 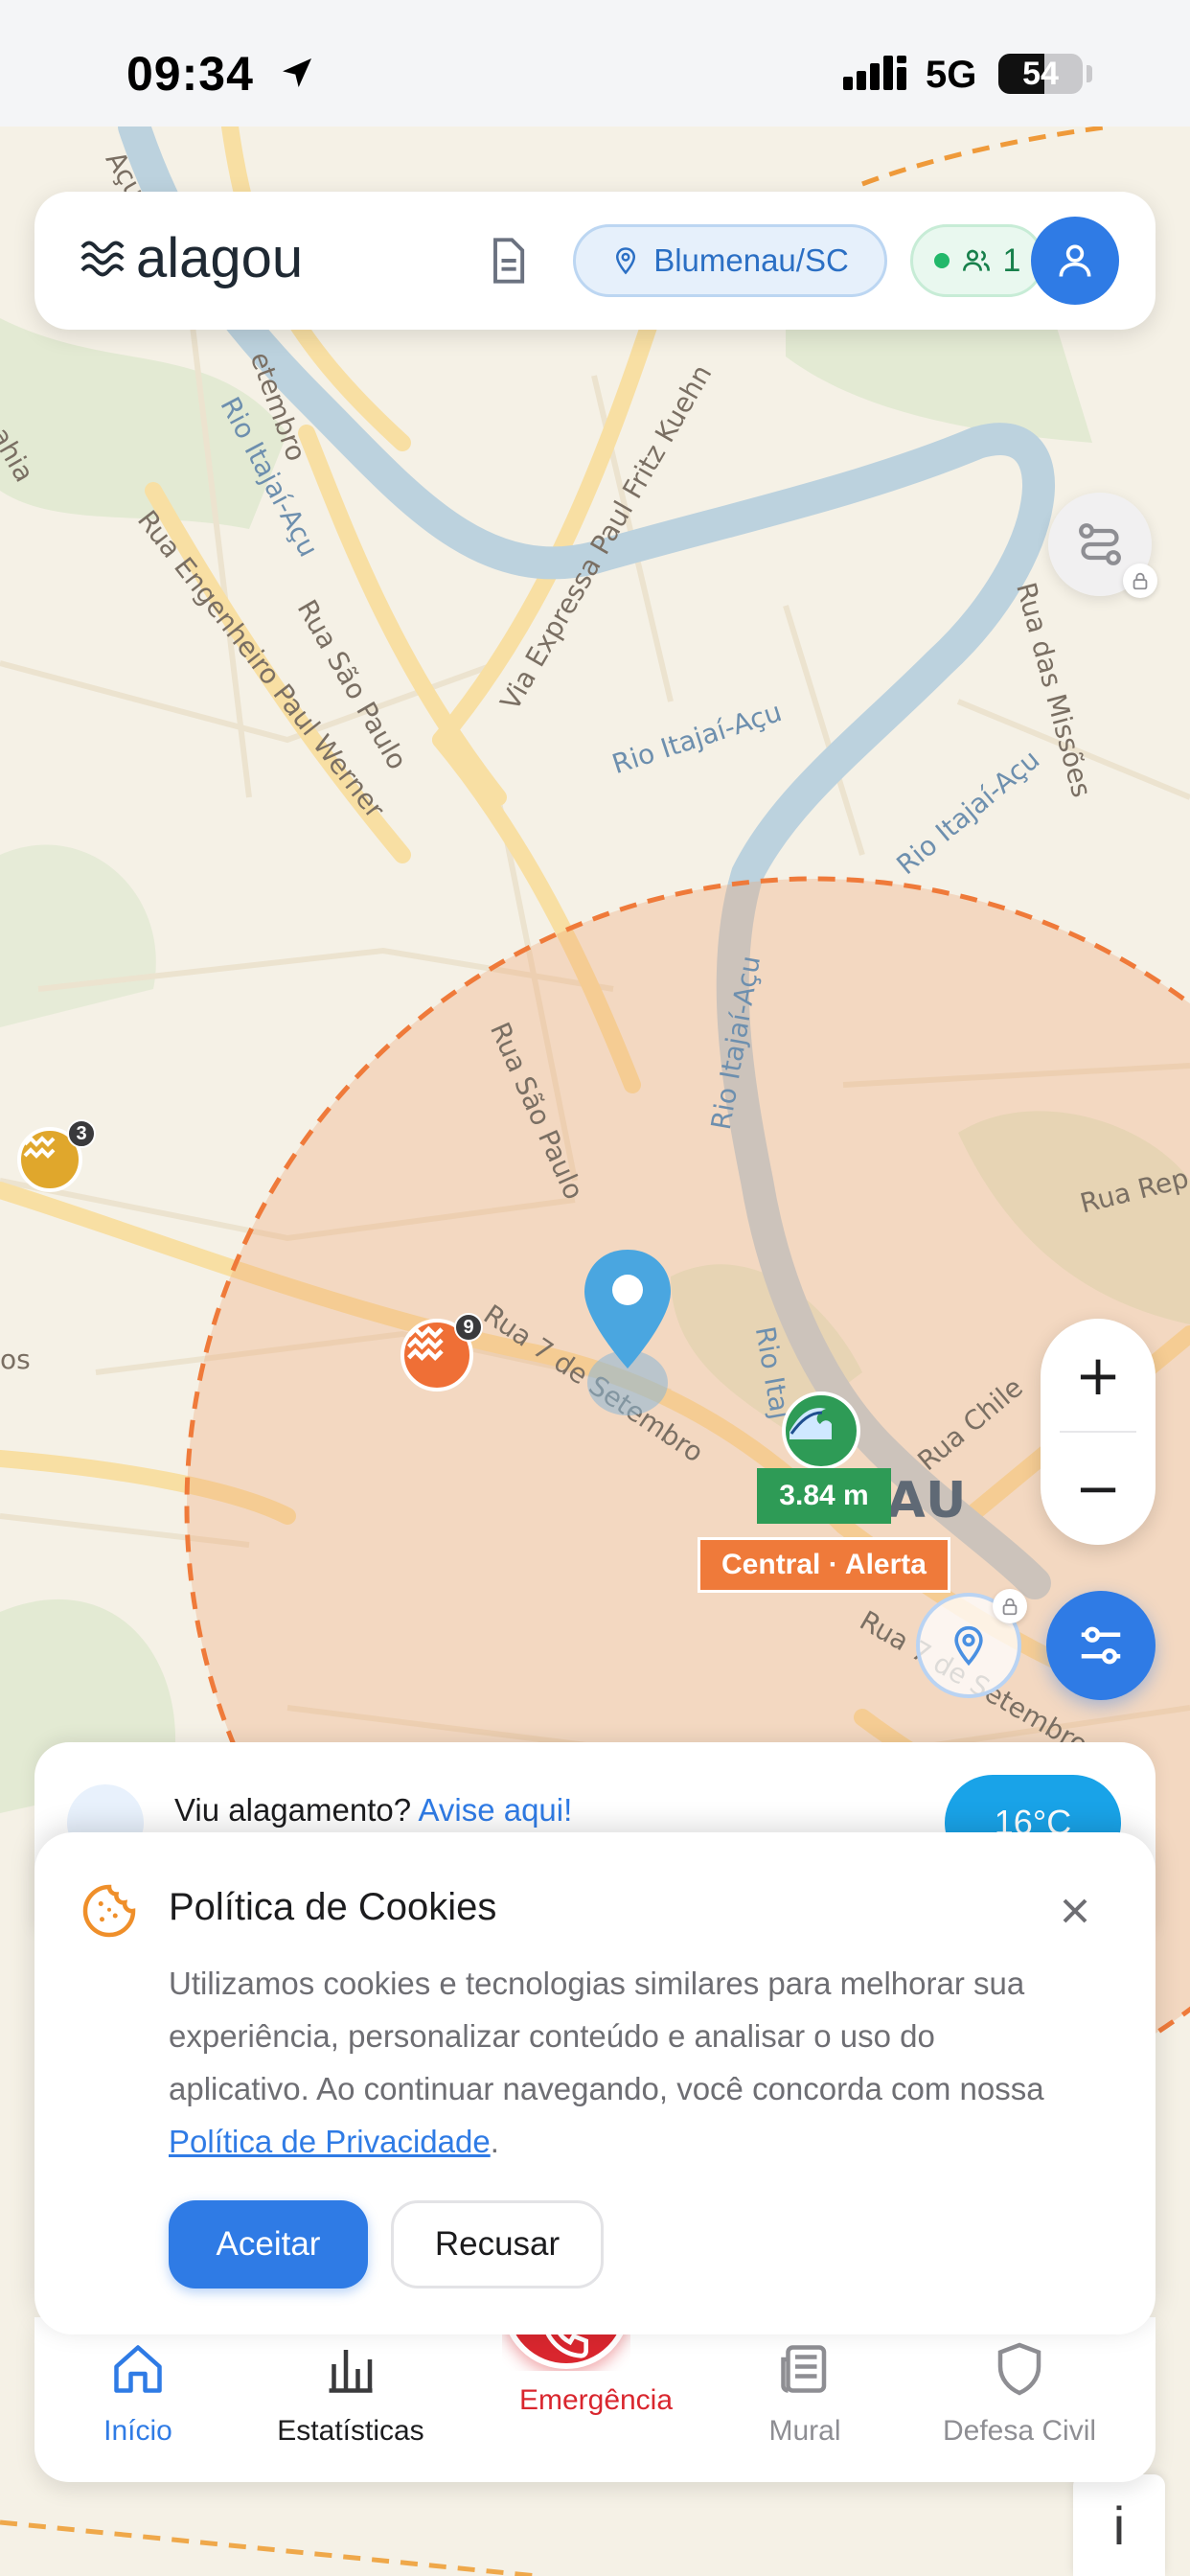 What do you see at coordinates (293, 1810) in the screenshot?
I see `report-question: Viu alagamento?` at bounding box center [293, 1810].